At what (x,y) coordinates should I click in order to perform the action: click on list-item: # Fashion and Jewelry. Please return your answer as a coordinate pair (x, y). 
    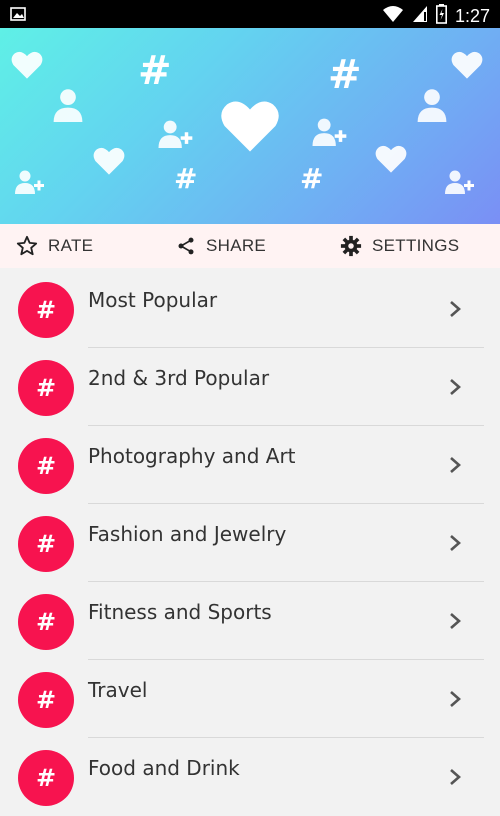
    Looking at the image, I should click on (250, 543).